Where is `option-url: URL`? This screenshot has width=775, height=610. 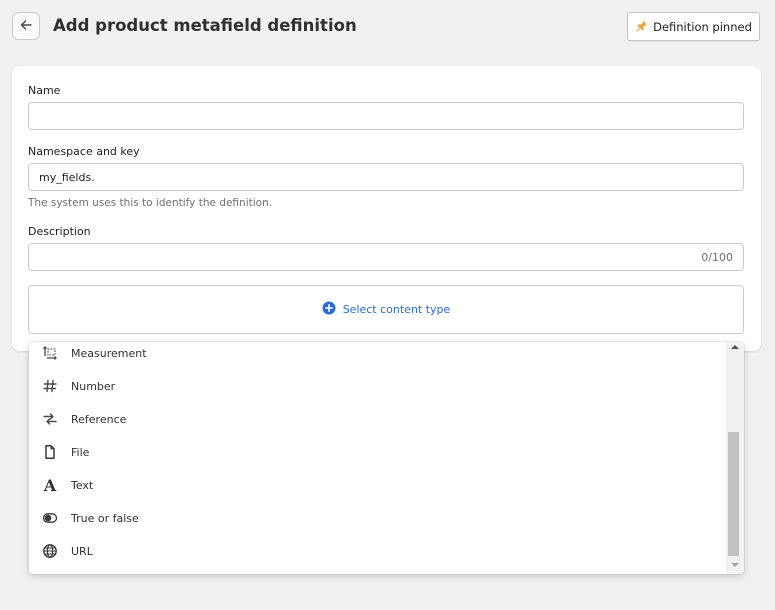 option-url: URL is located at coordinates (377, 551).